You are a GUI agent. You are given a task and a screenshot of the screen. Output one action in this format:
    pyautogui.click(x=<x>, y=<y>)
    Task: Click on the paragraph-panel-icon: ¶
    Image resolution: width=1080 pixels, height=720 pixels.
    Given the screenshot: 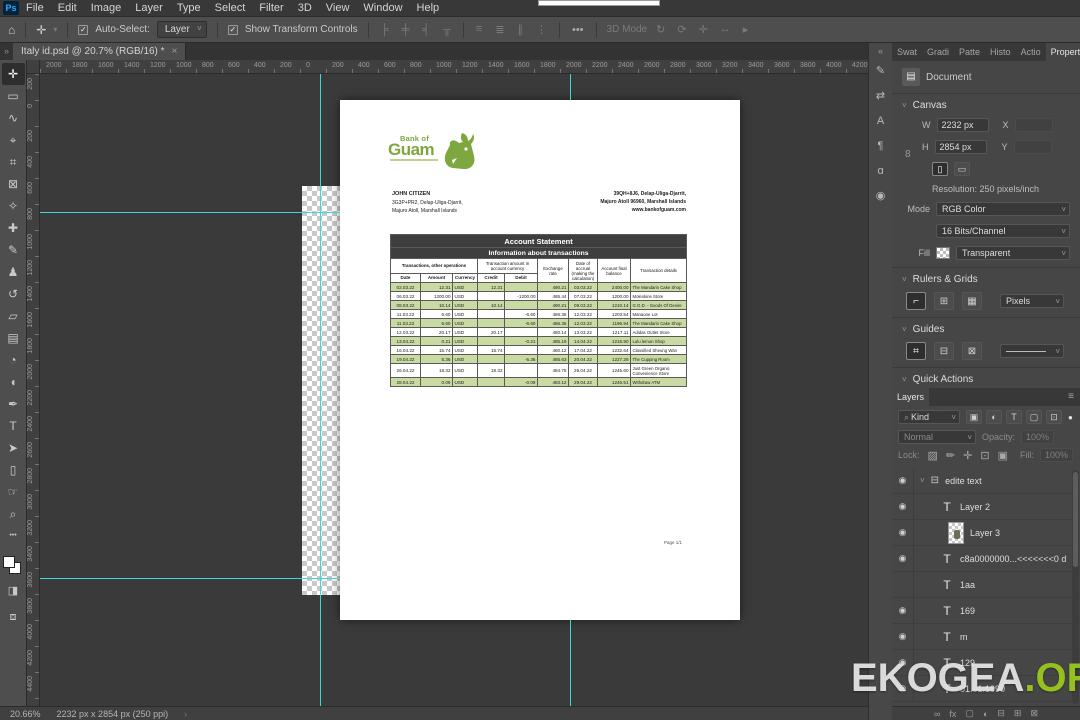 What is the action you would take?
    pyautogui.click(x=881, y=146)
    